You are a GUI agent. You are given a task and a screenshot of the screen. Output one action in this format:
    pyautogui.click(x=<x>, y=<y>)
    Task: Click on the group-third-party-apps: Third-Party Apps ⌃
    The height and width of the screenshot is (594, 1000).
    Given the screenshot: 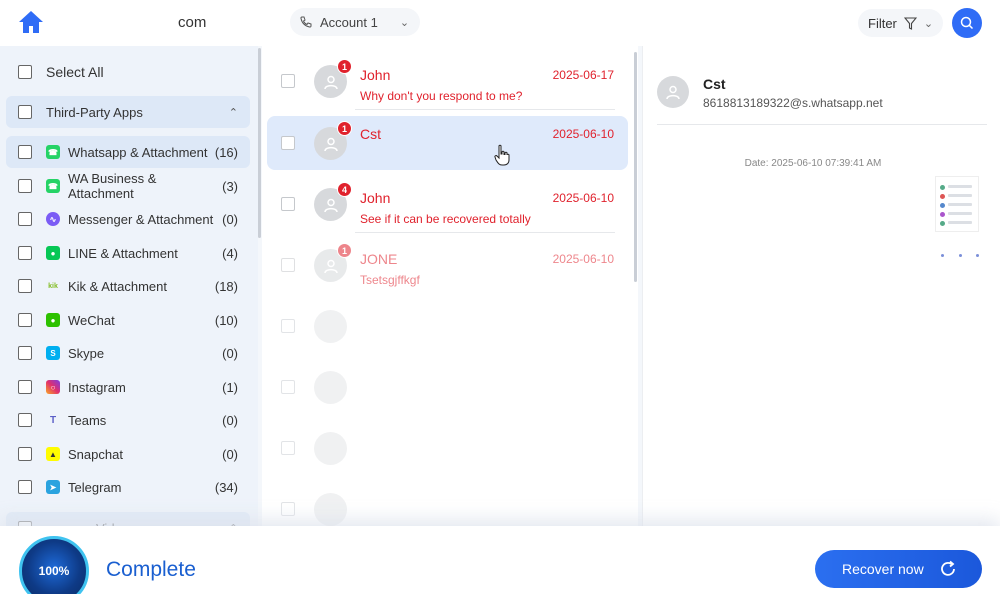 What is the action you would take?
    pyautogui.click(x=128, y=112)
    